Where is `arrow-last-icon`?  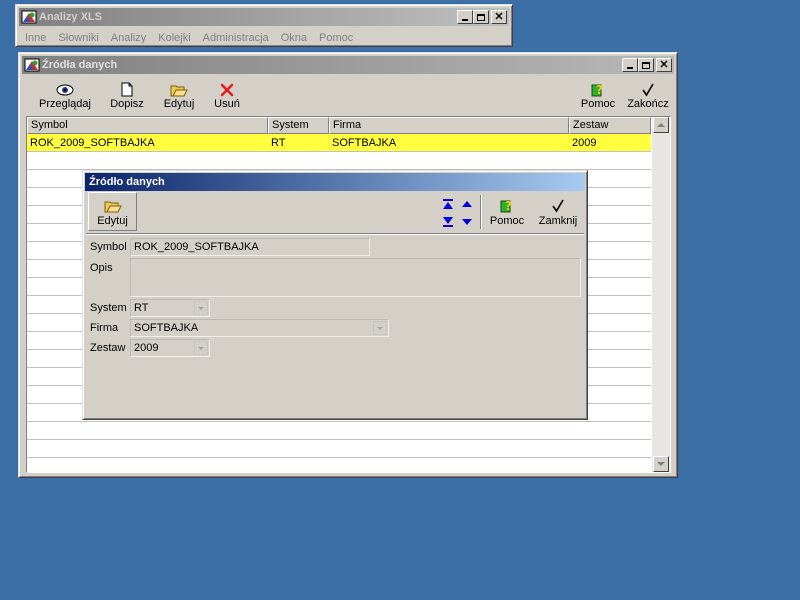
arrow-last-icon is located at coordinates (448, 222).